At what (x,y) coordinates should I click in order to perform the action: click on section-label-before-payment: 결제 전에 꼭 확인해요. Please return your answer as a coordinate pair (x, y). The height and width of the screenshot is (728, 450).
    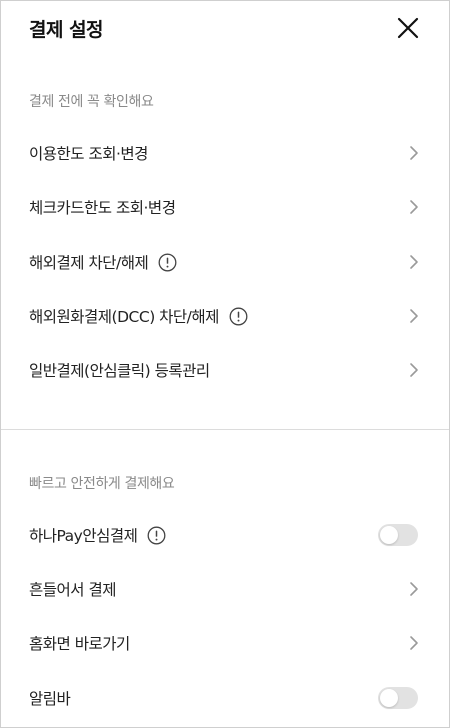
    Looking at the image, I should click on (91, 102).